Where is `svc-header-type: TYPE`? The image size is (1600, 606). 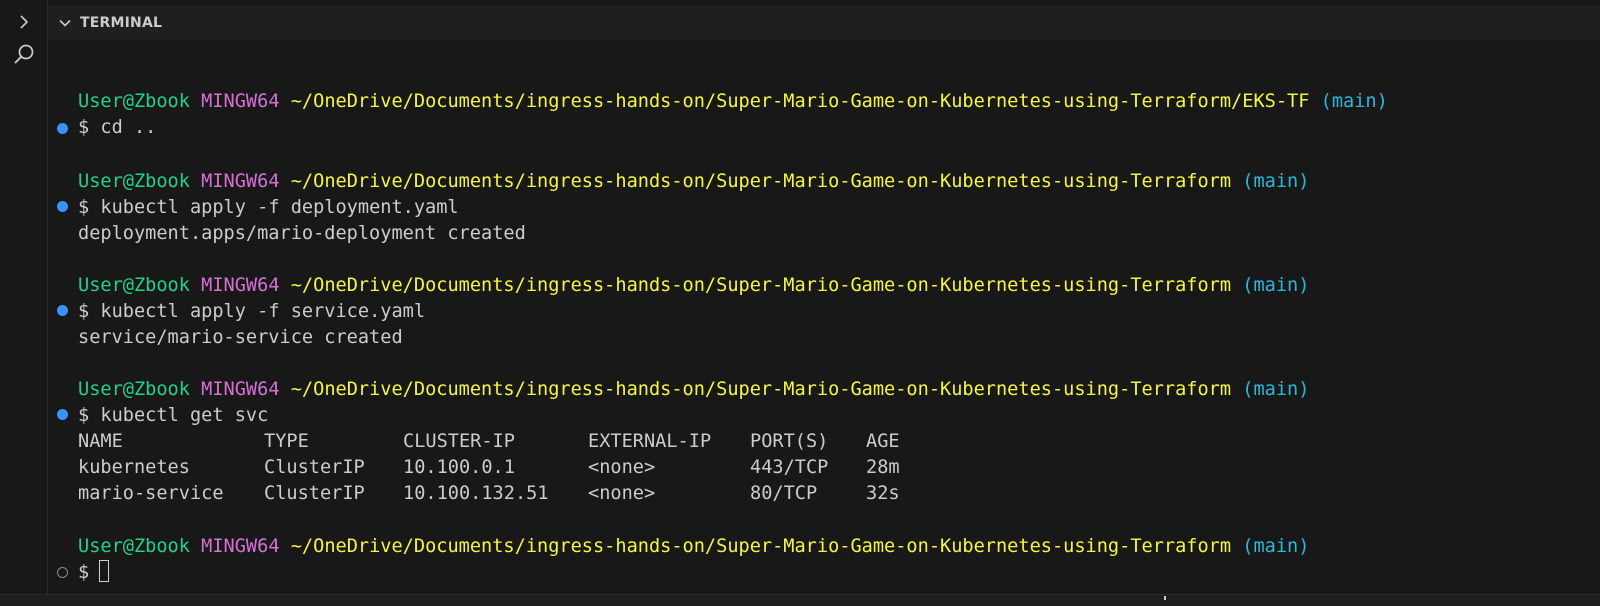
svc-header-type: TYPE is located at coordinates (286, 441).